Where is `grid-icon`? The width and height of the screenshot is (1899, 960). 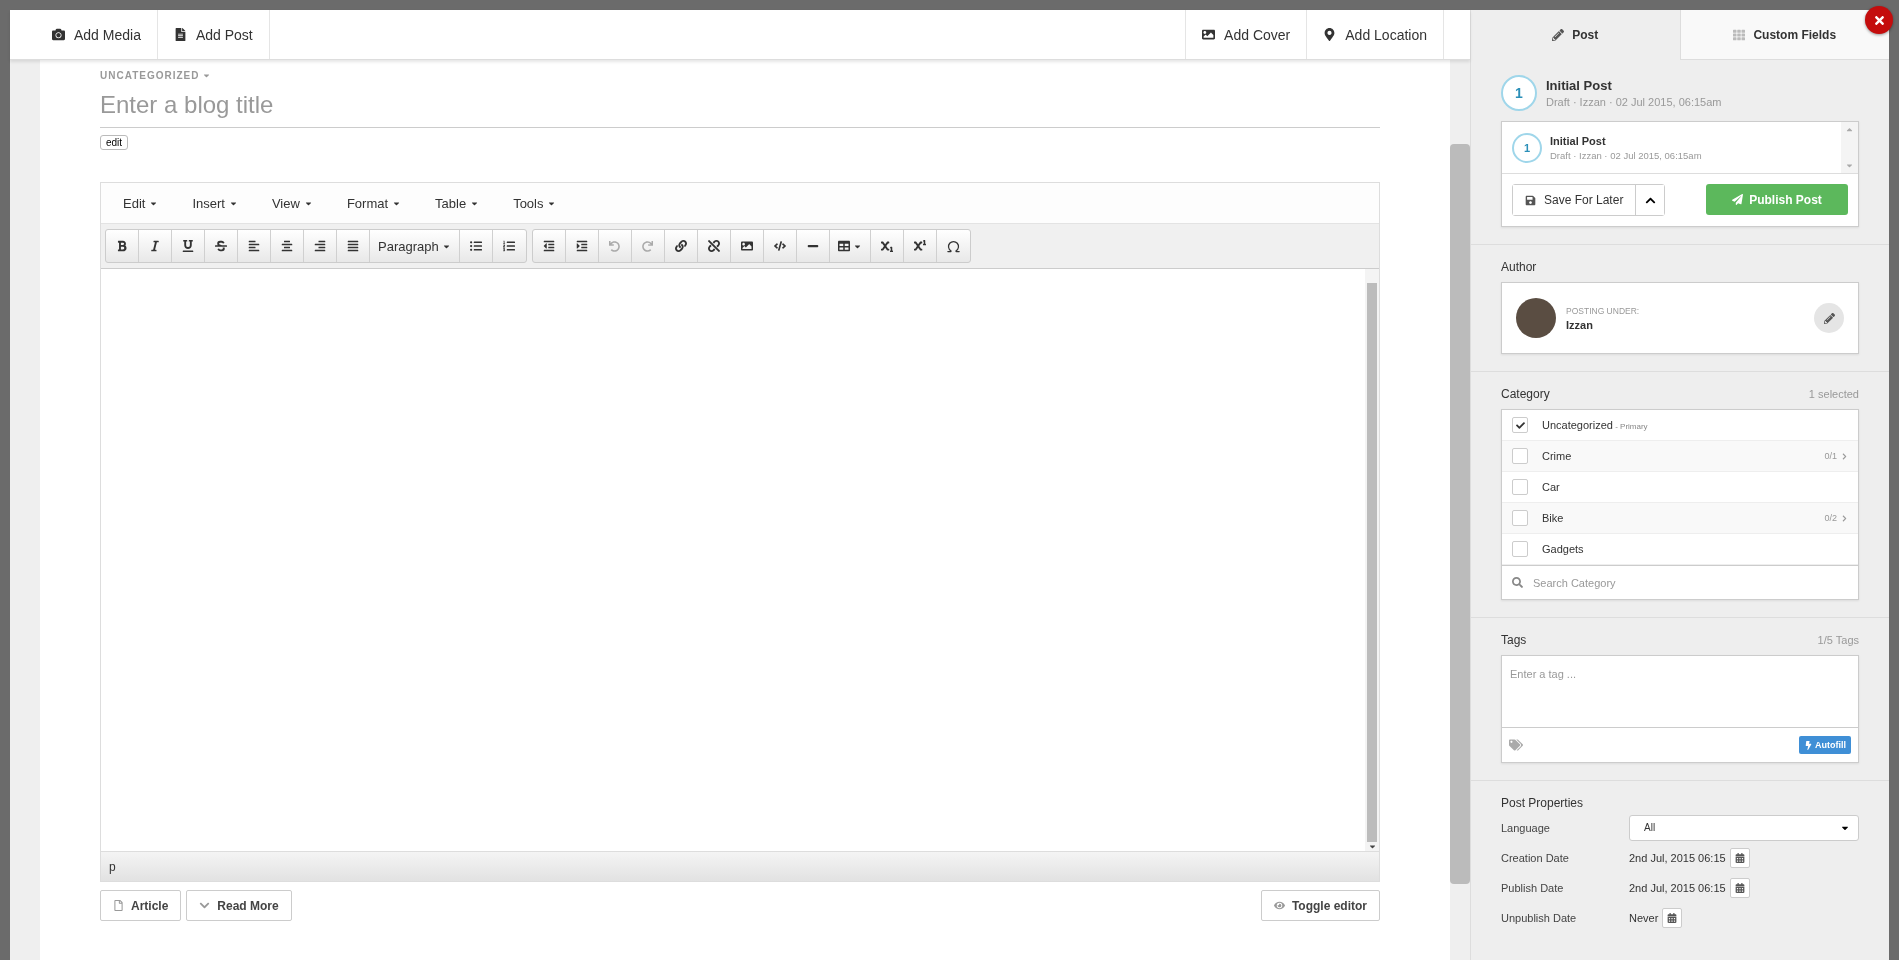
grid-icon is located at coordinates (1739, 34).